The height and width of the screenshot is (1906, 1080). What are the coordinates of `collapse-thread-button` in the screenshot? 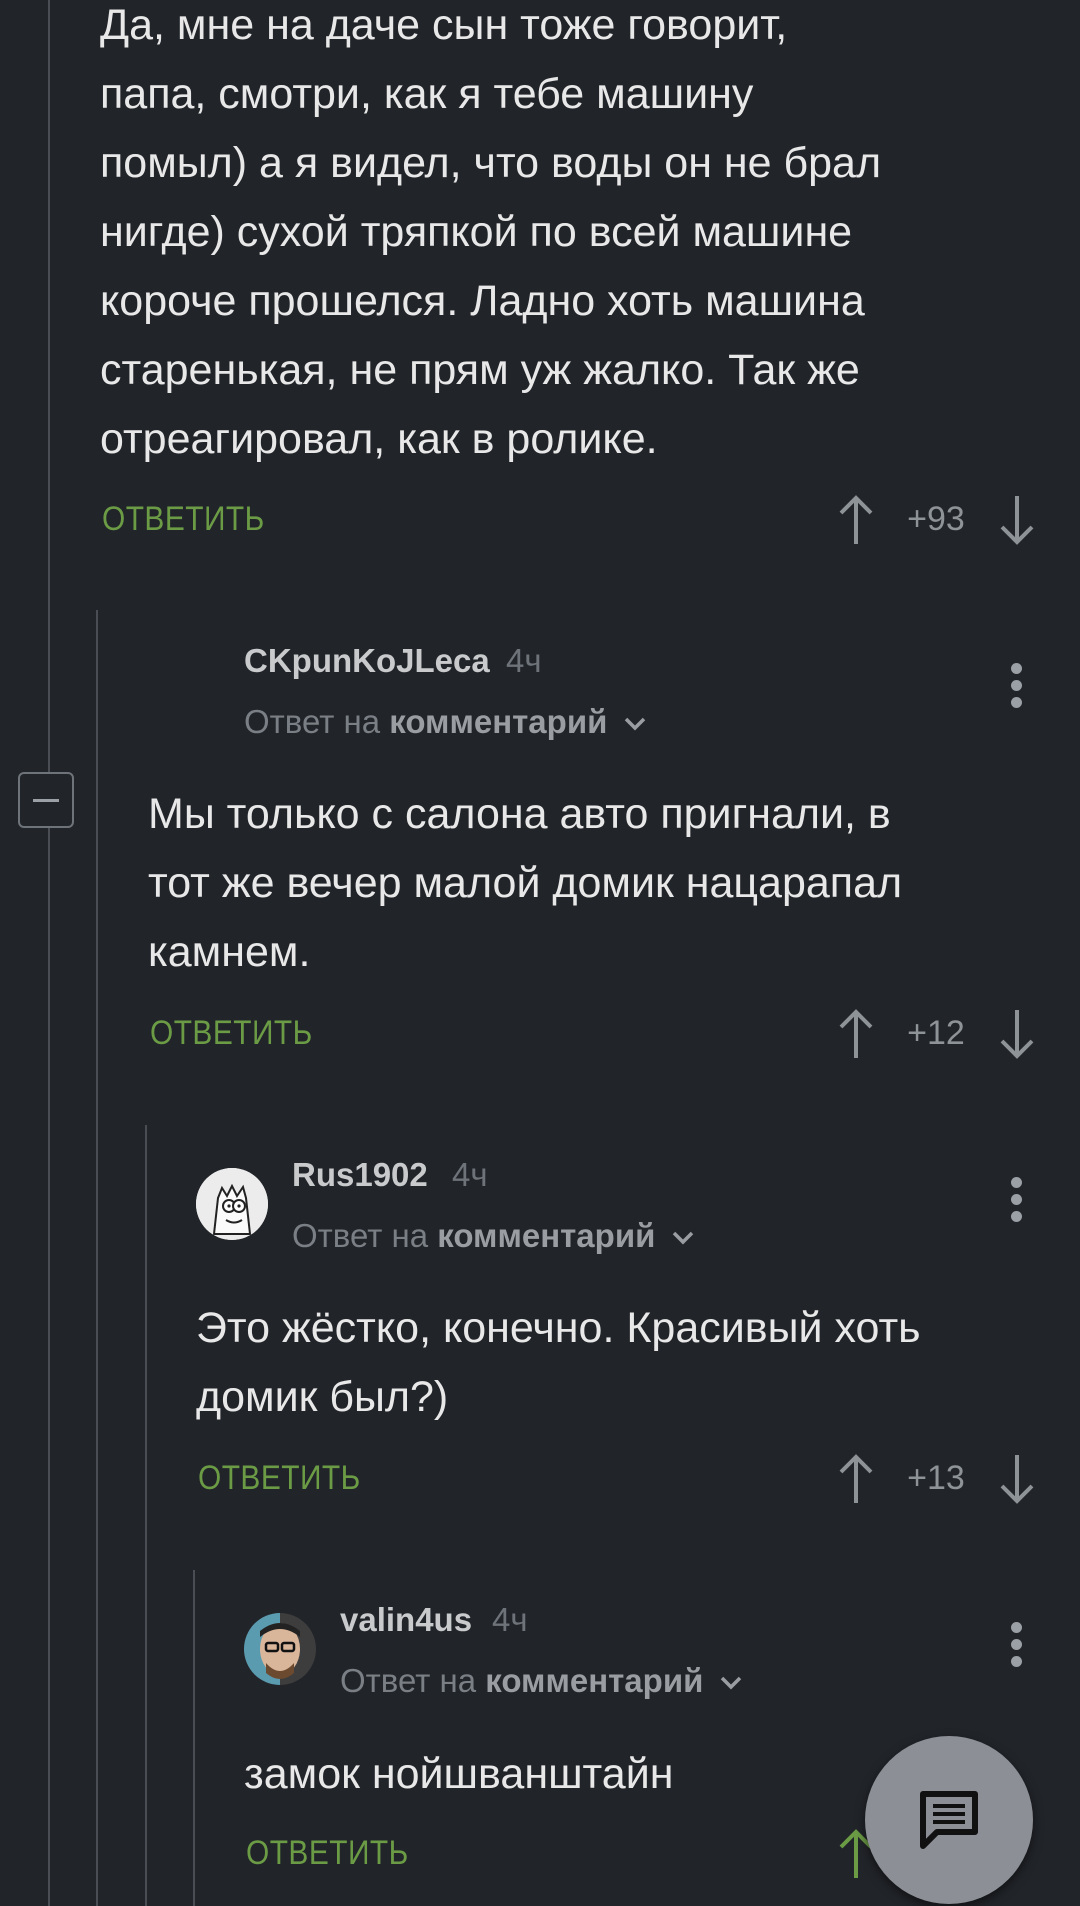 It's located at (46, 800).